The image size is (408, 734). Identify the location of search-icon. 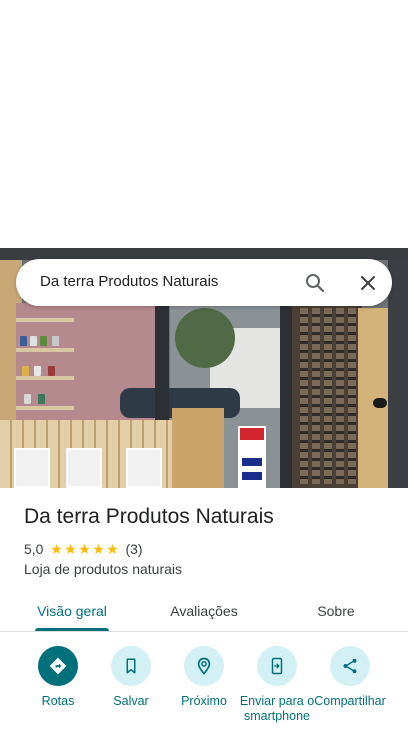
(315, 283).